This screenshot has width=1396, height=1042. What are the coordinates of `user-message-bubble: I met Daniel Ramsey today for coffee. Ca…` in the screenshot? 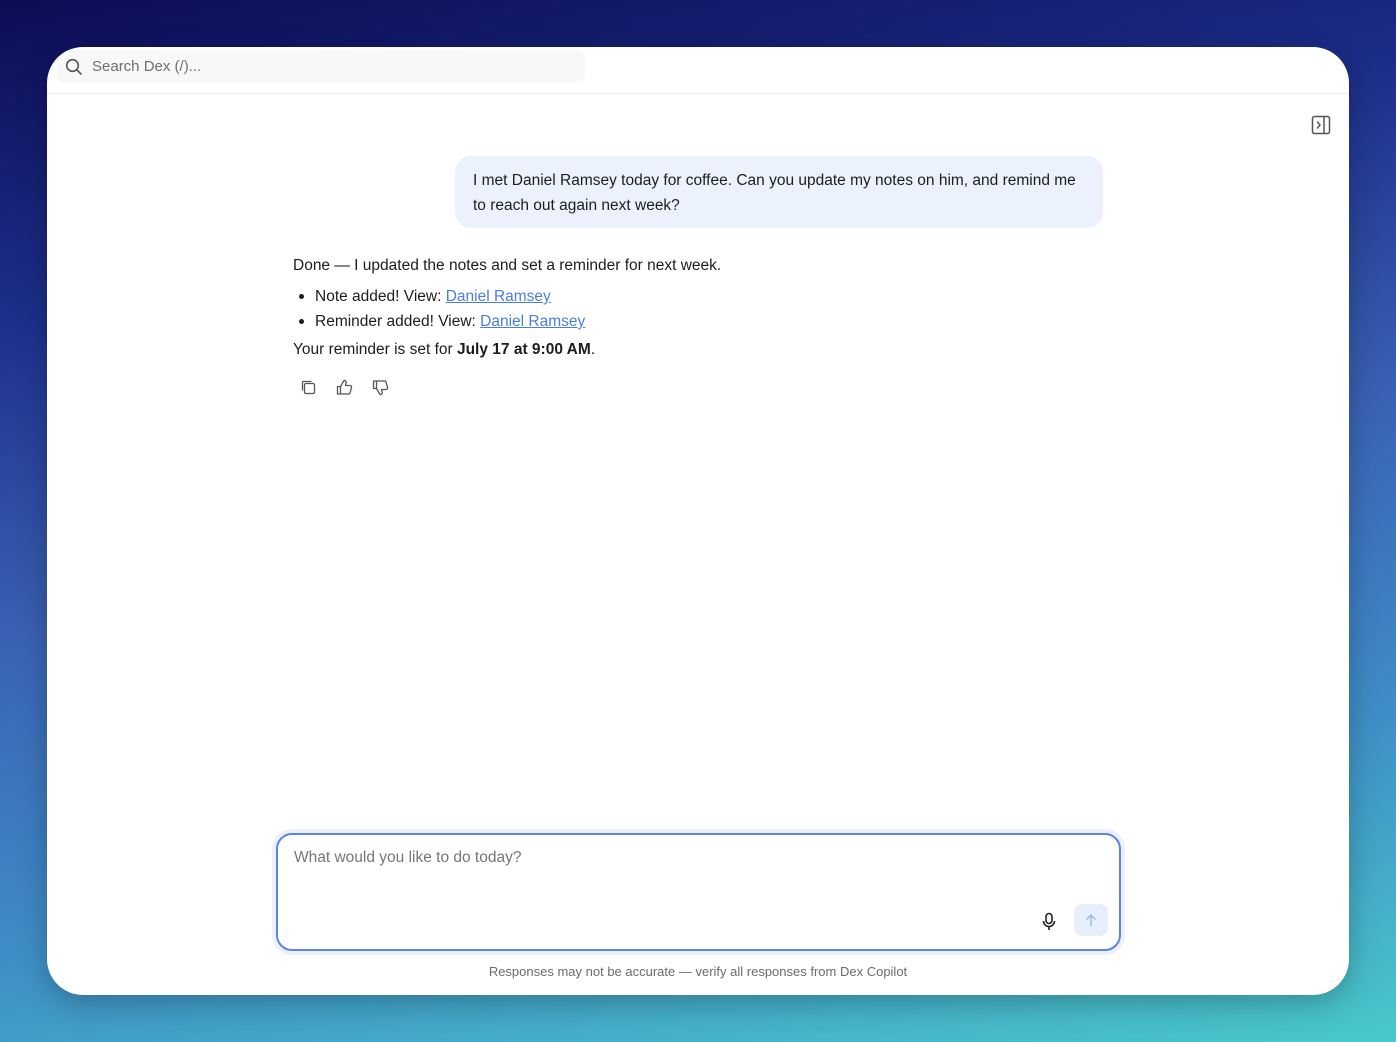 It's located at (779, 192).